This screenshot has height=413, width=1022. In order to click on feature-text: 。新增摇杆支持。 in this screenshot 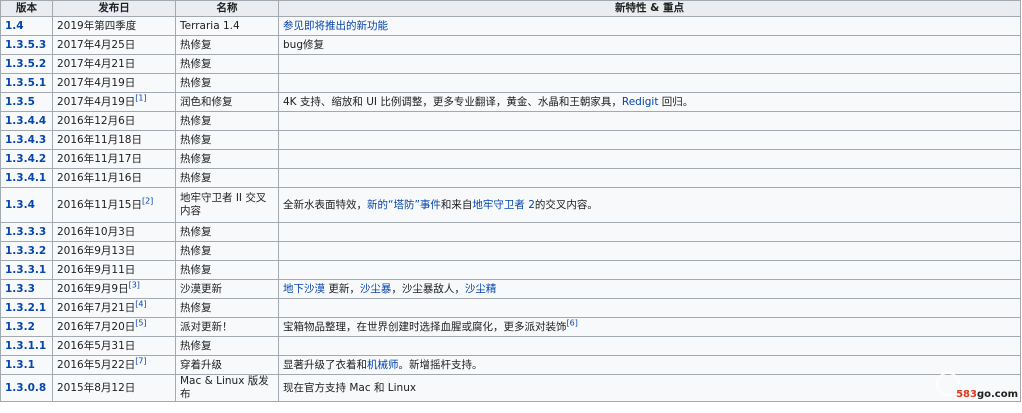, I will do `click(440, 364)`.